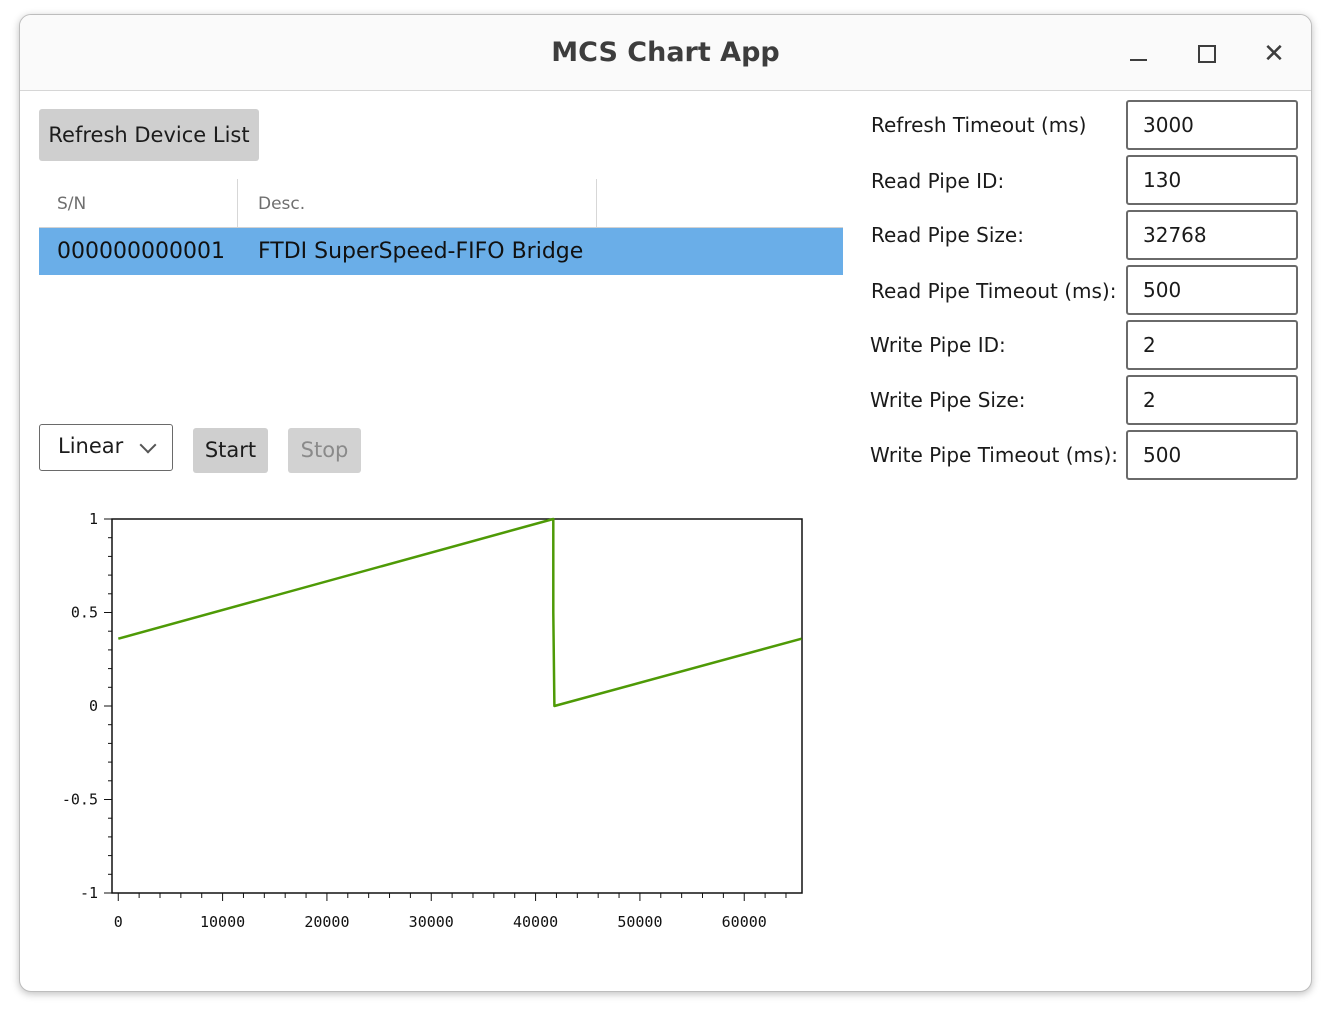 This screenshot has width=1330, height=1010. I want to click on refresh-timeout-field, so click(1212, 125).